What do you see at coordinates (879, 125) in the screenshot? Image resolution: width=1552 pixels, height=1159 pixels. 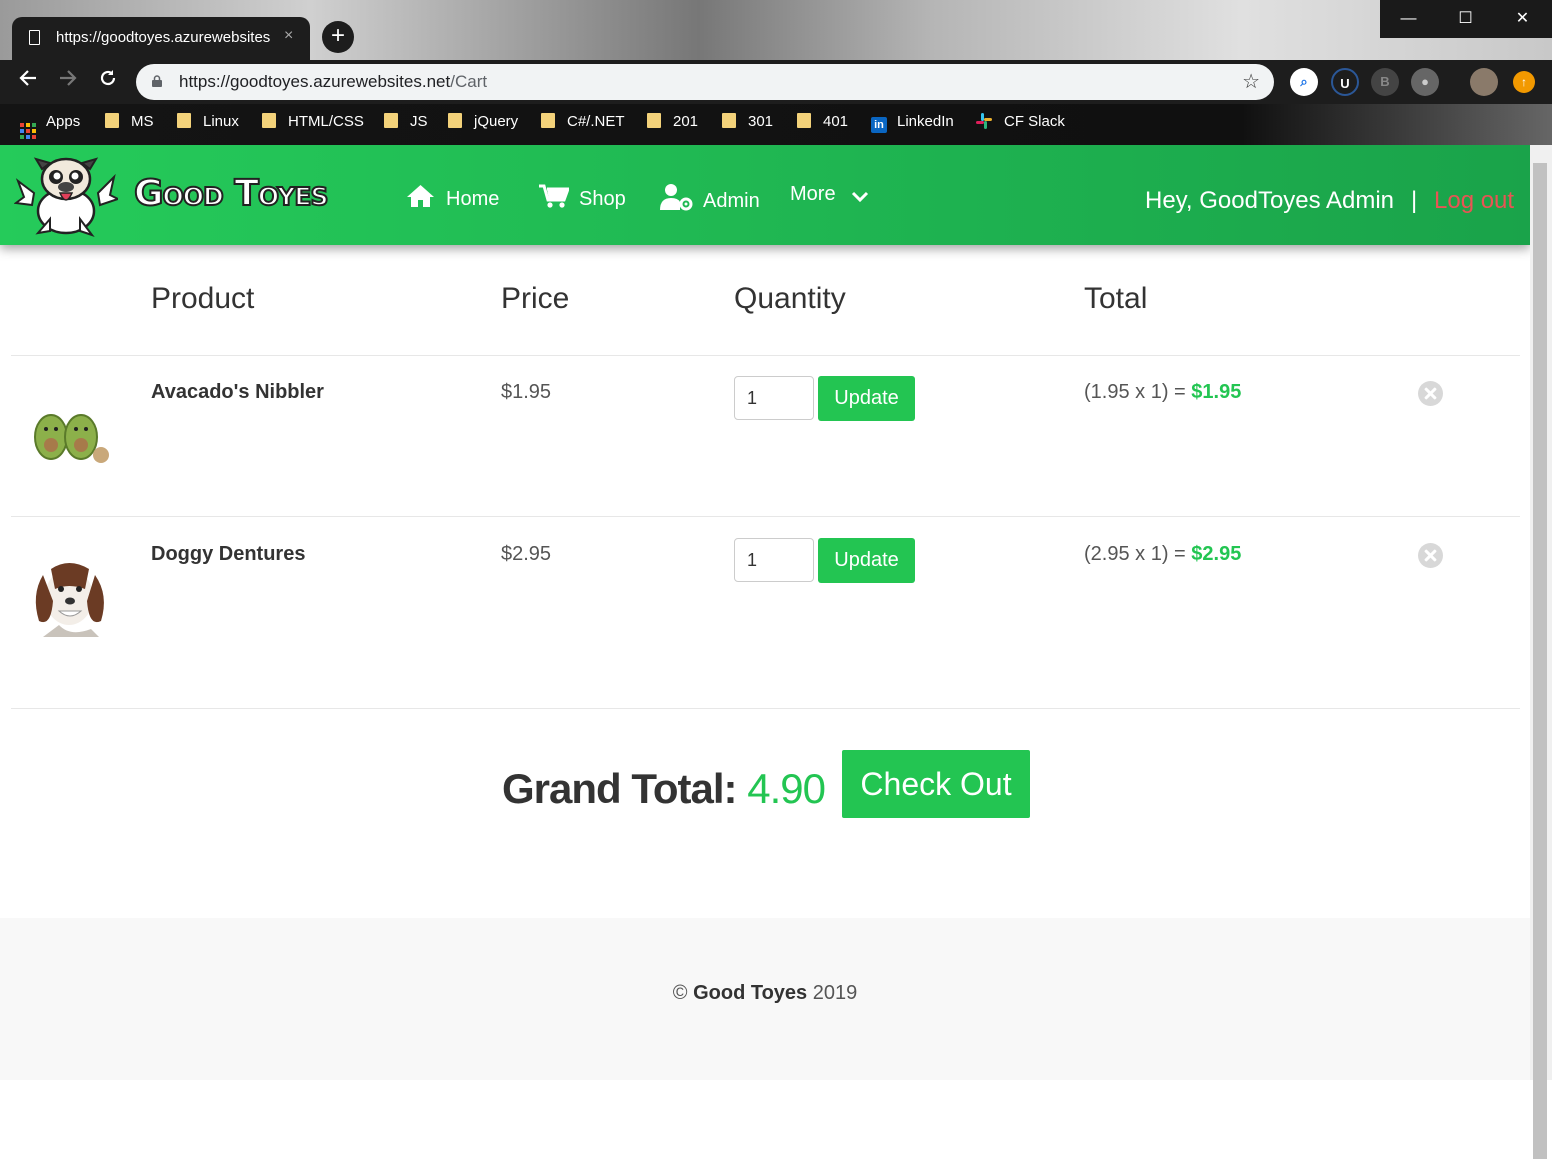 I see `linkedin-icon: in` at bounding box center [879, 125].